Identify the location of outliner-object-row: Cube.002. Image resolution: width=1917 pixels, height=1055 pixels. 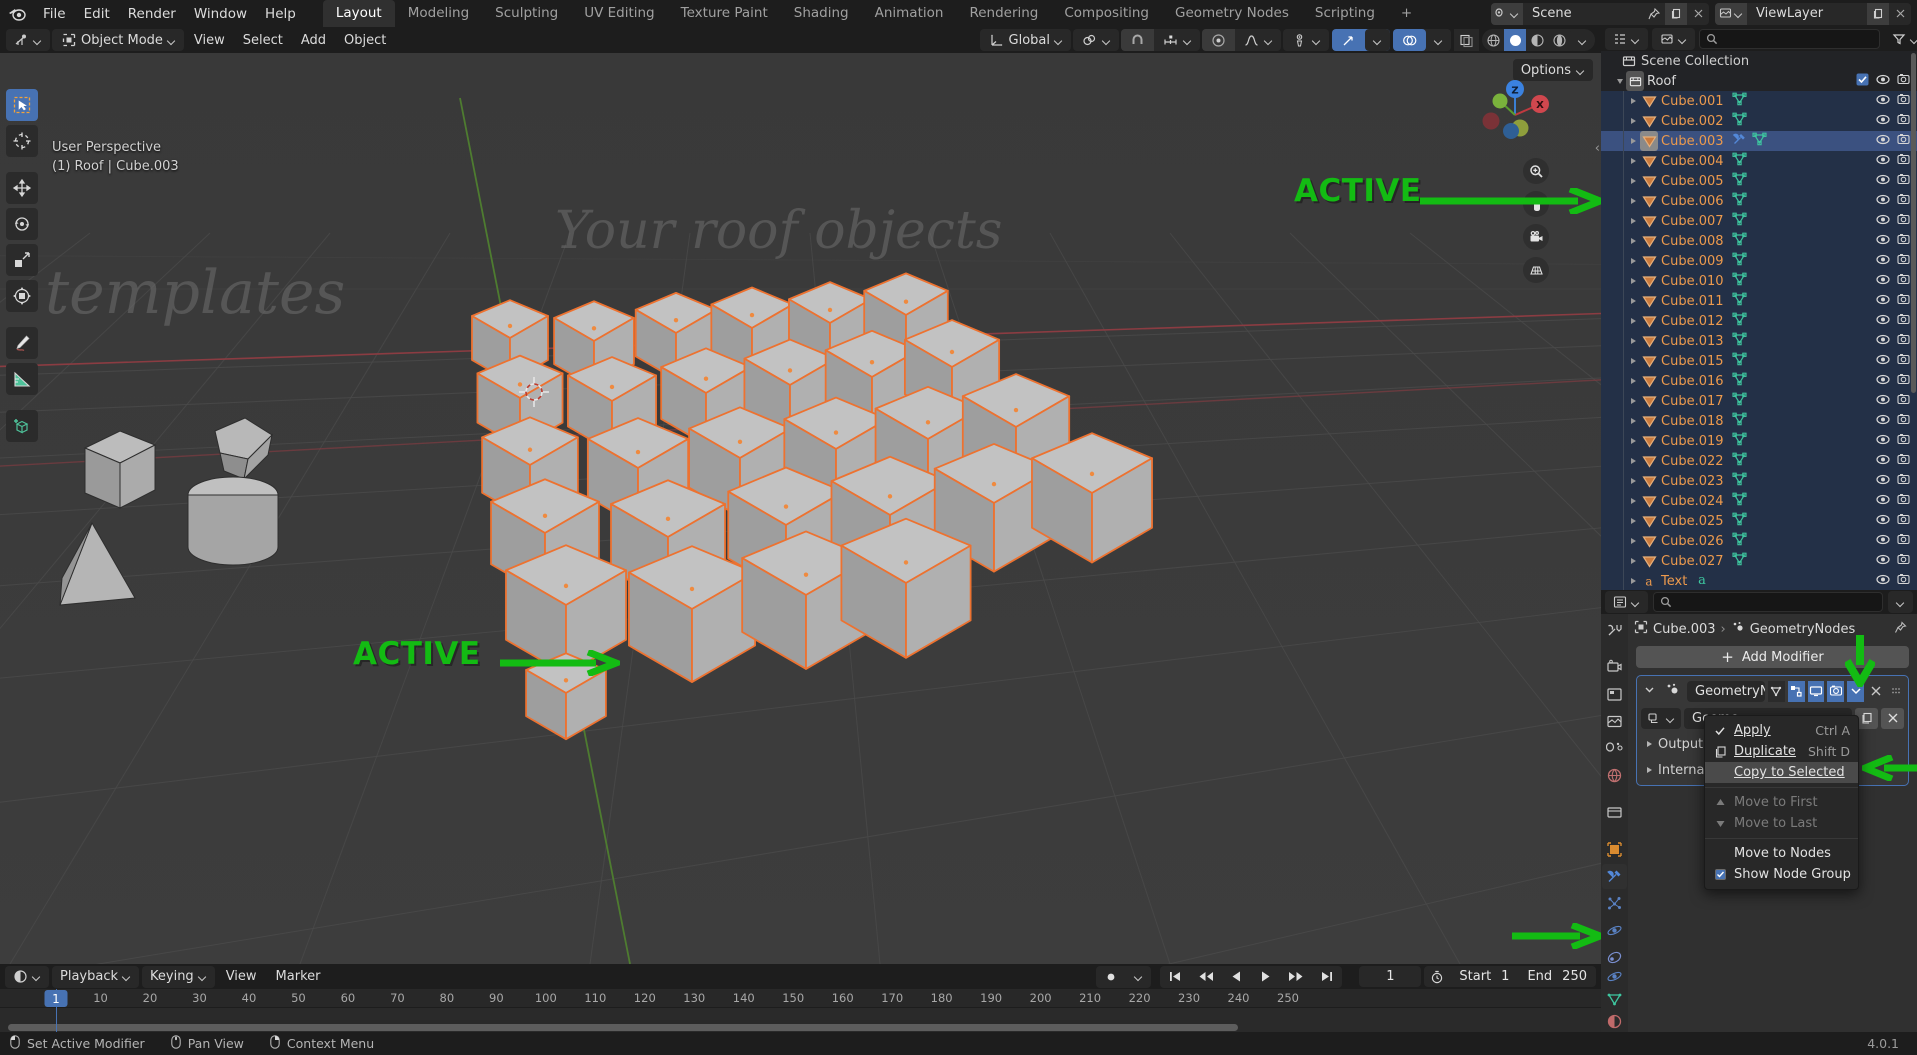
(1759, 121).